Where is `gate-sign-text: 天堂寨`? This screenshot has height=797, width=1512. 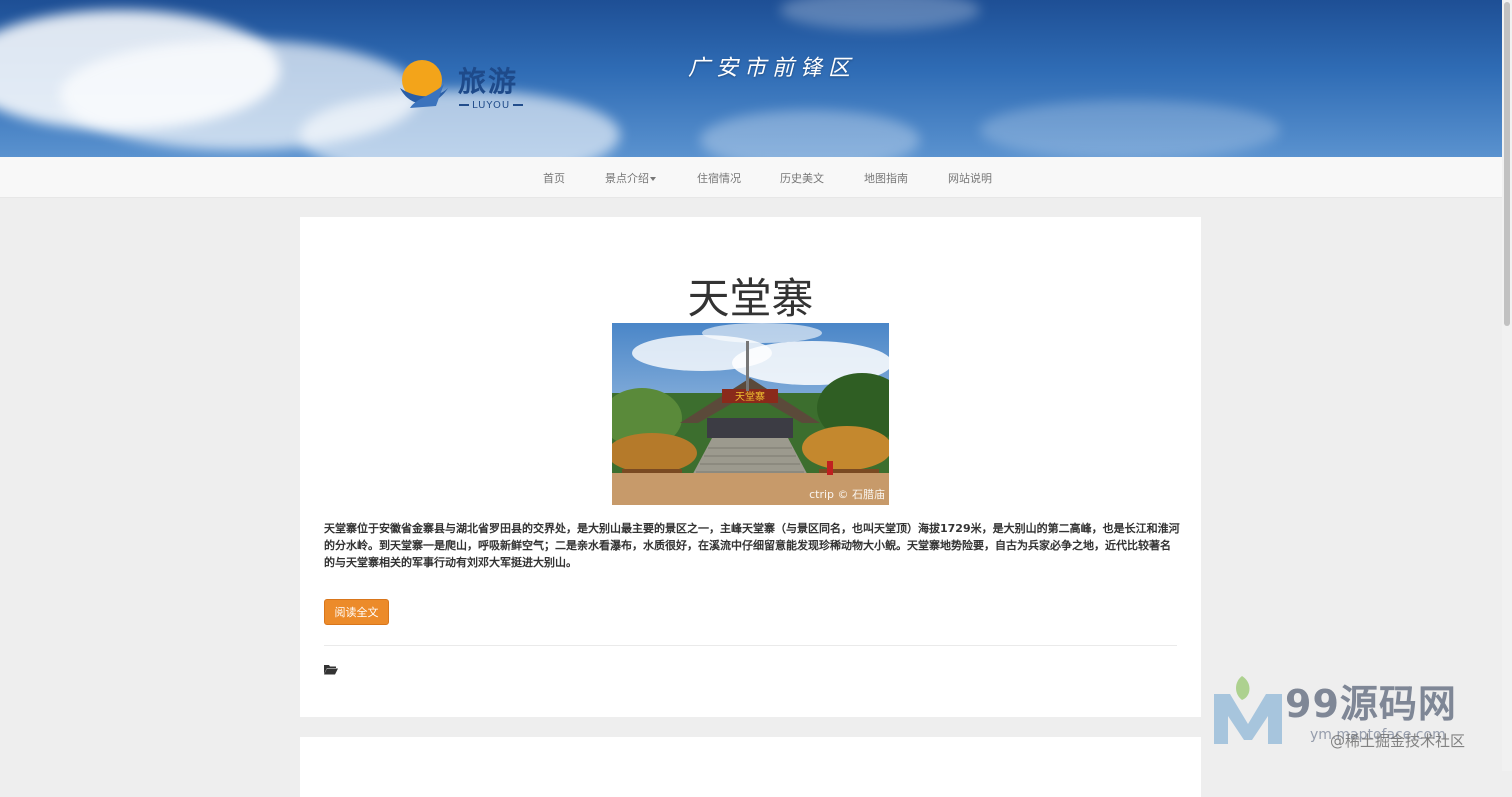
gate-sign-text: 天堂寨 is located at coordinates (750, 396).